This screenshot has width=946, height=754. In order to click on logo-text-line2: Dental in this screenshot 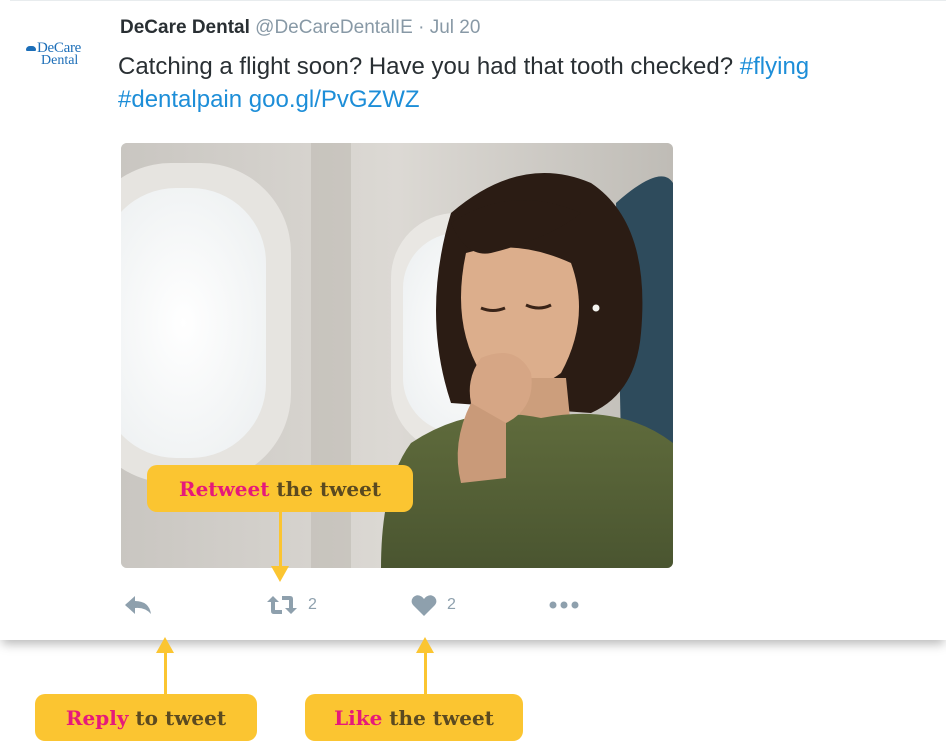, I will do `click(60, 60)`.